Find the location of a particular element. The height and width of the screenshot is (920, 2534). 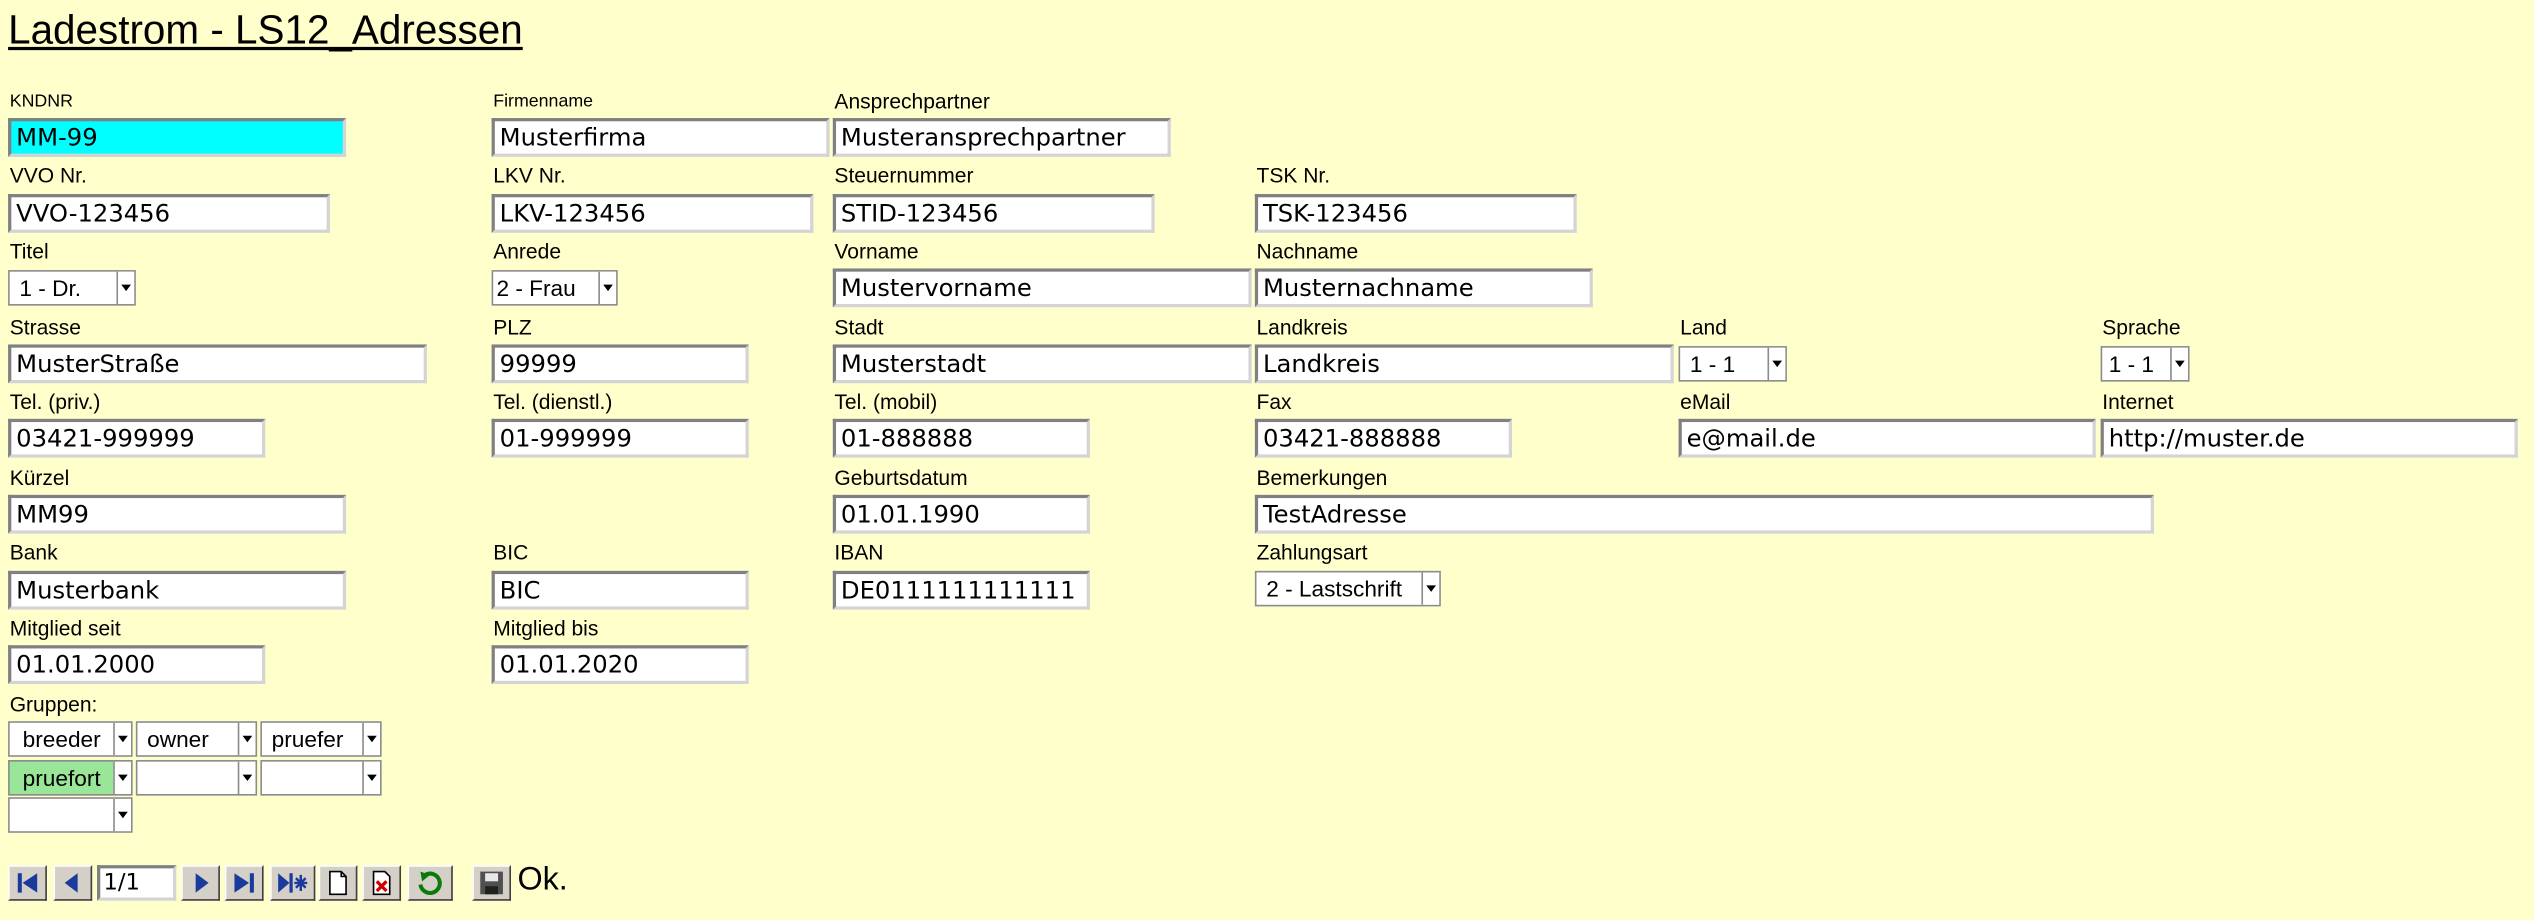

new-record-button is located at coordinates (293, 883).